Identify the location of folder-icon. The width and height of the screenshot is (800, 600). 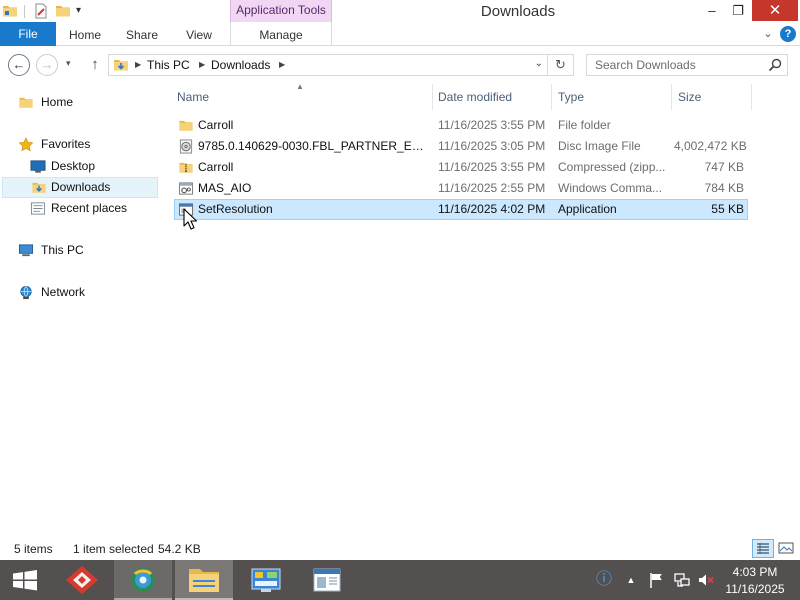
(10, 11).